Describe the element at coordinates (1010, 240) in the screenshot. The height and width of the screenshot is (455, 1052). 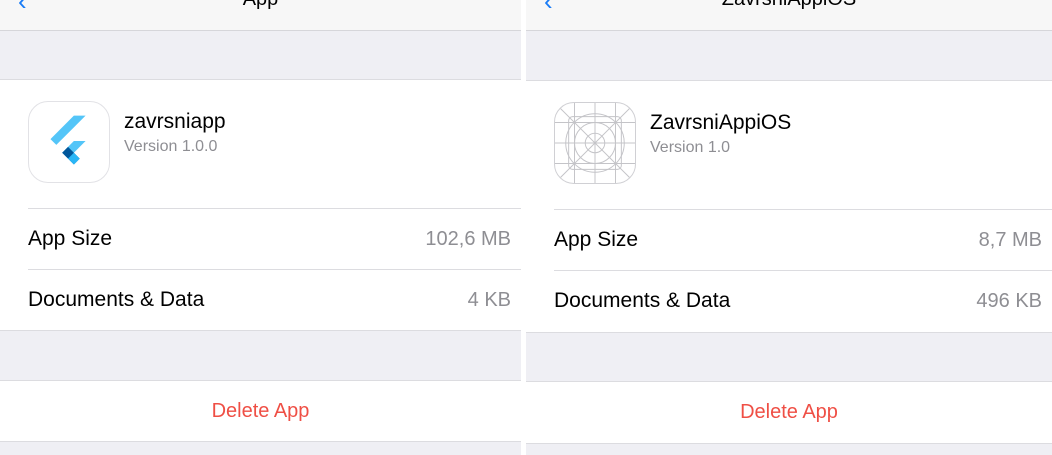
I see `row-value: 8,7 MB` at that location.